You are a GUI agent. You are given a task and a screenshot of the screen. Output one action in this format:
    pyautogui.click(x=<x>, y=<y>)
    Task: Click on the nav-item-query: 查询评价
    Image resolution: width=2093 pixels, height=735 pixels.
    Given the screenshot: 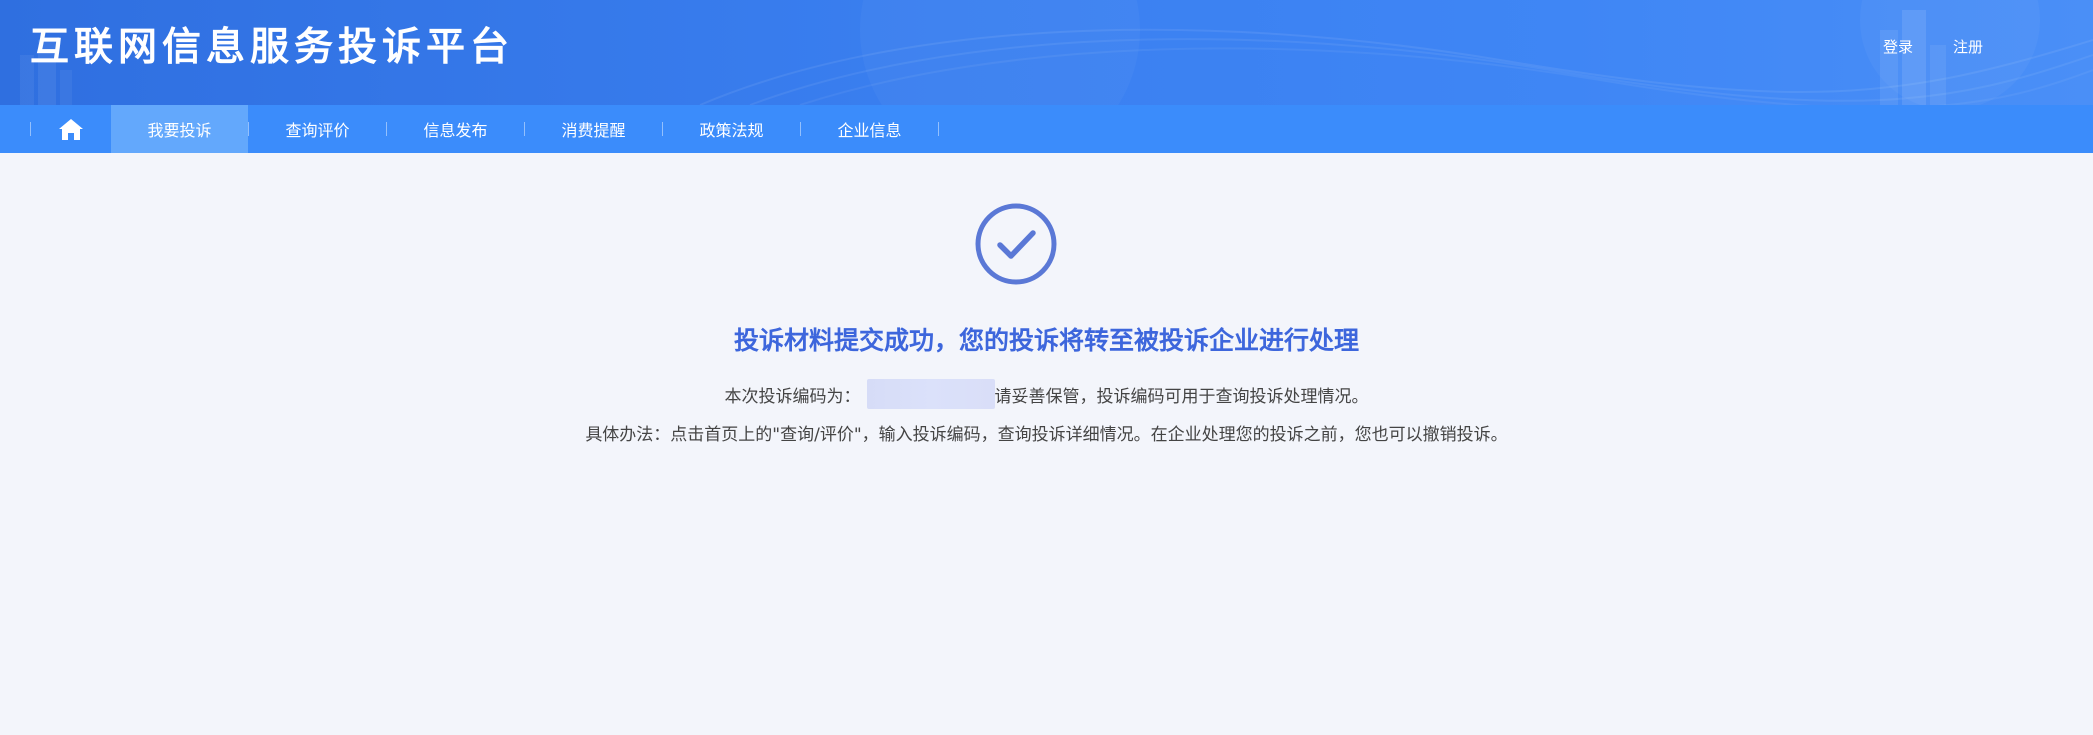 What is the action you would take?
    pyautogui.click(x=317, y=129)
    